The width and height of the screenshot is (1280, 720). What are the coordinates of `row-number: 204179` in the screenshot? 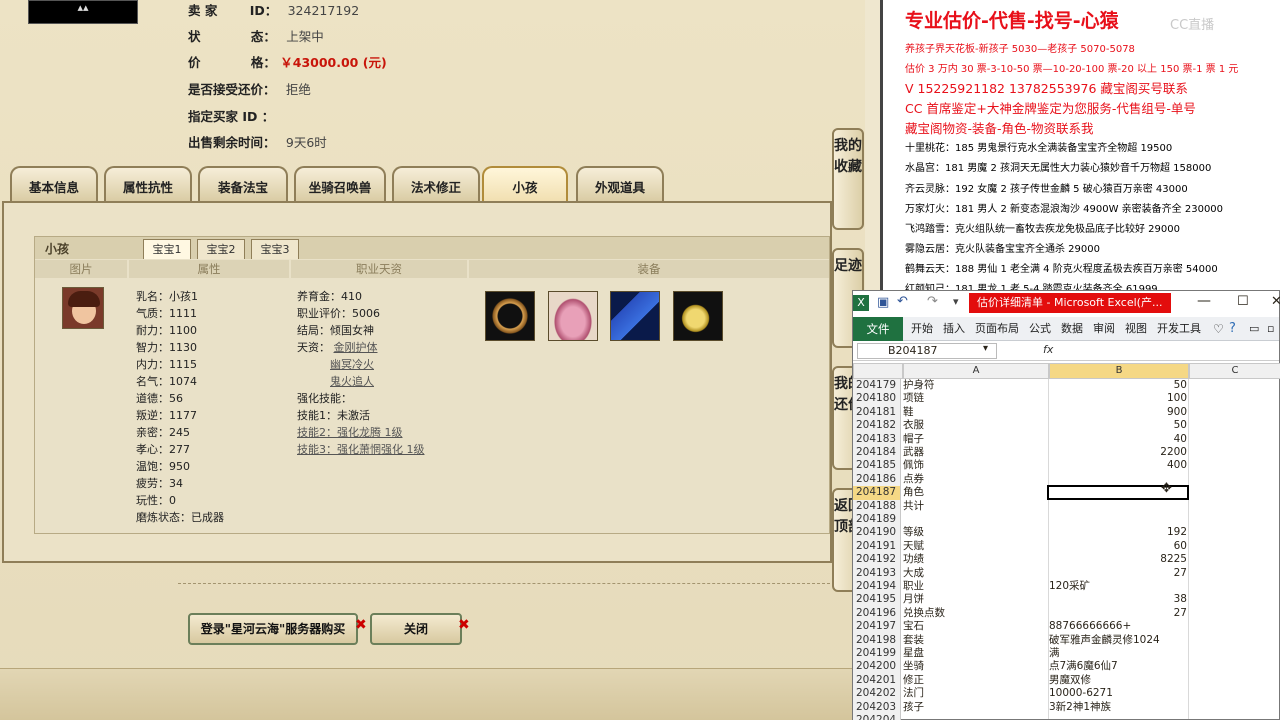 It's located at (877, 386).